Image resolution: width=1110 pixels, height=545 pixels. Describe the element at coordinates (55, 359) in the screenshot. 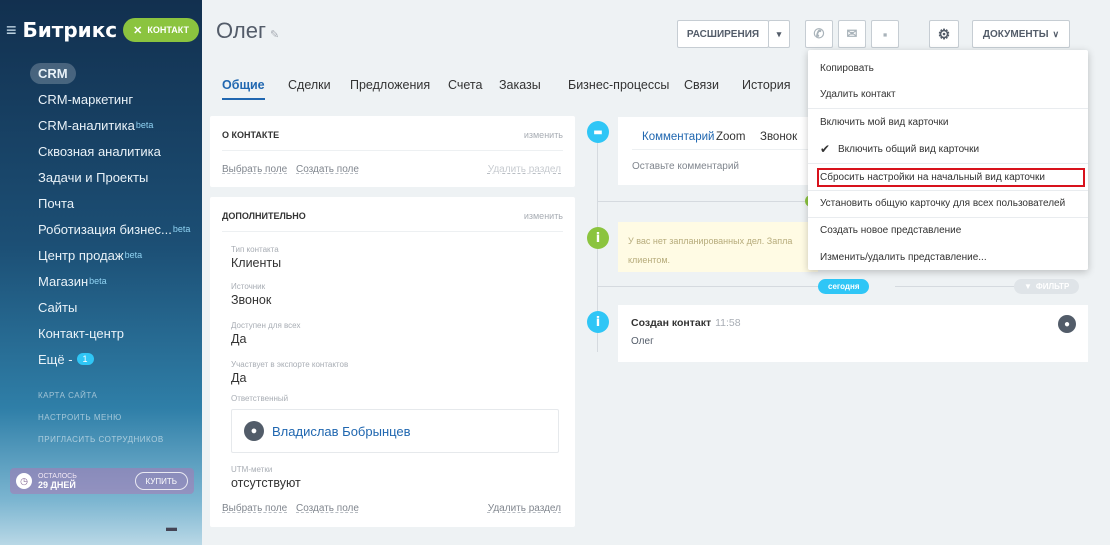

I see `sidebar-item-label: Ещё -` at that location.